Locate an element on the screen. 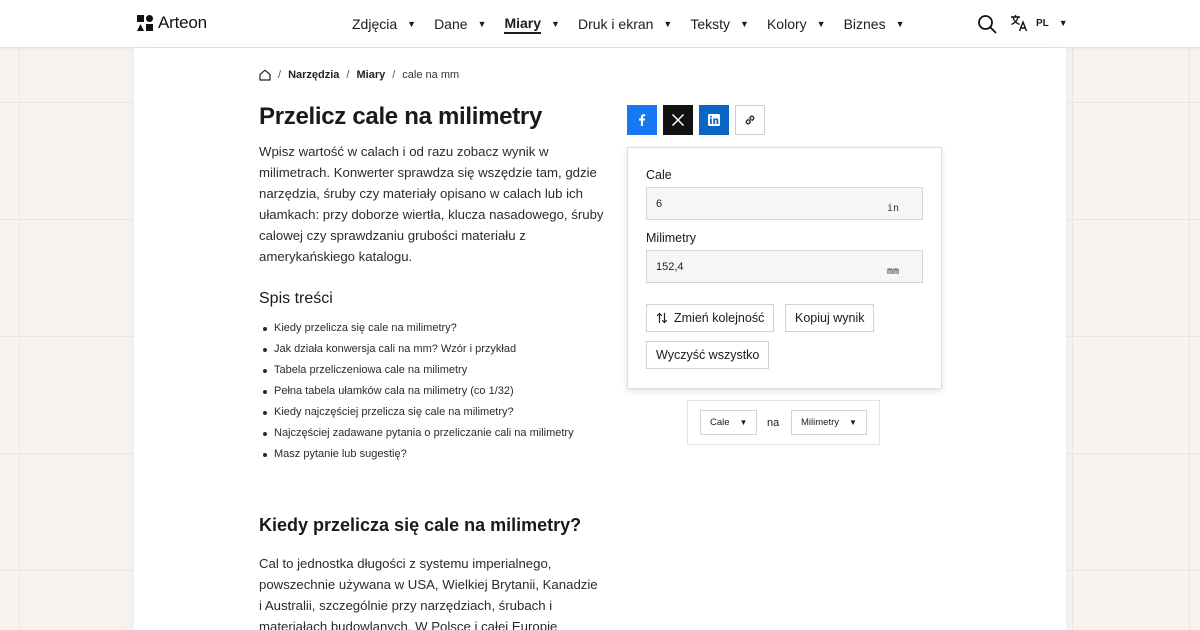  share-x-button is located at coordinates (678, 120).